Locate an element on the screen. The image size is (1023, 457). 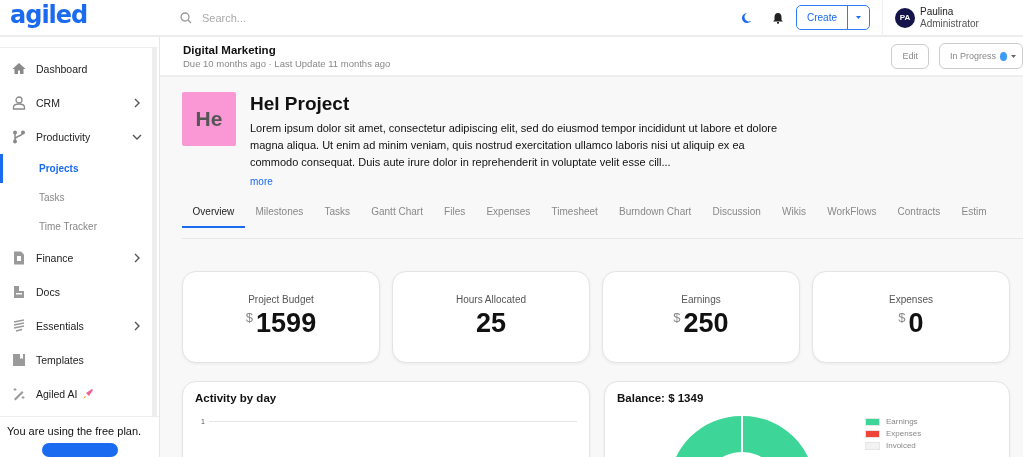
tab: Estim is located at coordinates (974, 214).